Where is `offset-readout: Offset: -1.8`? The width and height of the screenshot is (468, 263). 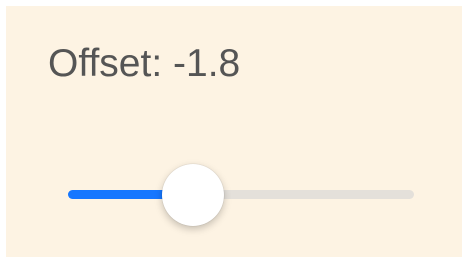
offset-readout: Offset: -1.8 is located at coordinates (144, 64).